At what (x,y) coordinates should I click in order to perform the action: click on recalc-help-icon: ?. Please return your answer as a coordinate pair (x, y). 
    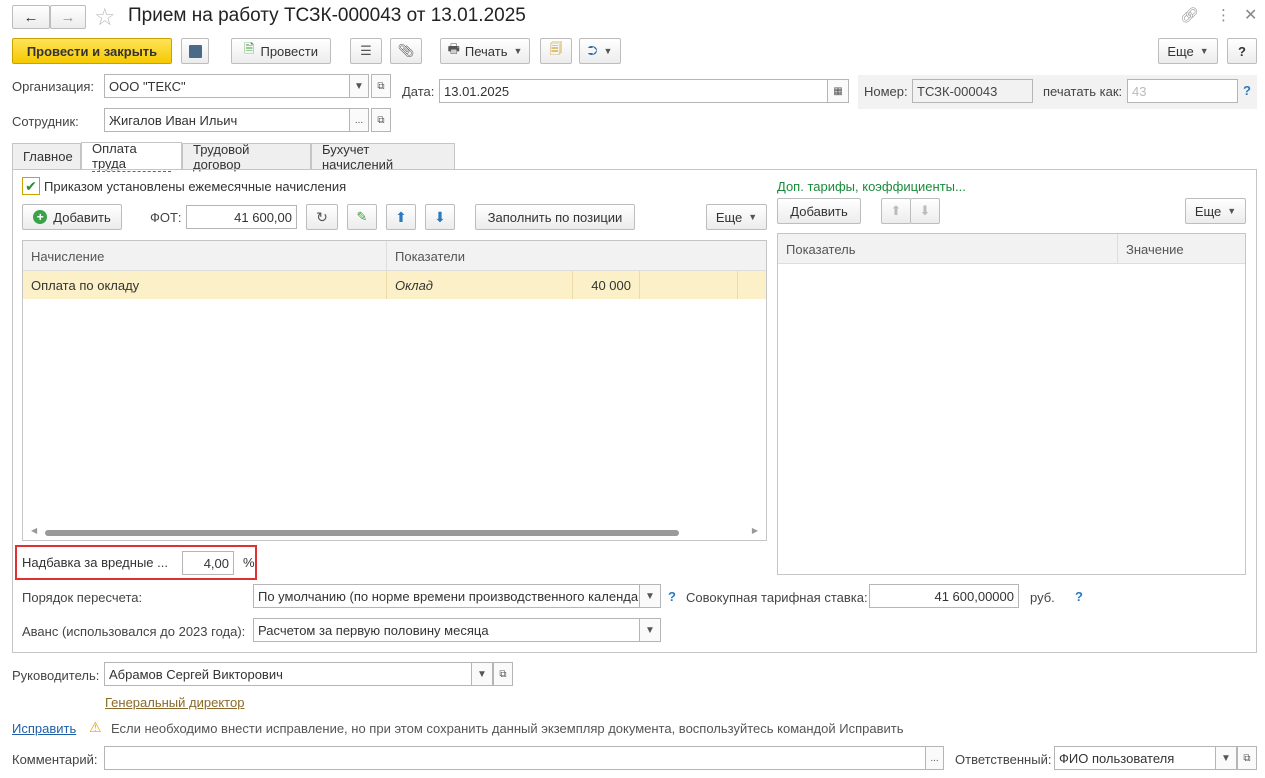
    Looking at the image, I should click on (672, 596).